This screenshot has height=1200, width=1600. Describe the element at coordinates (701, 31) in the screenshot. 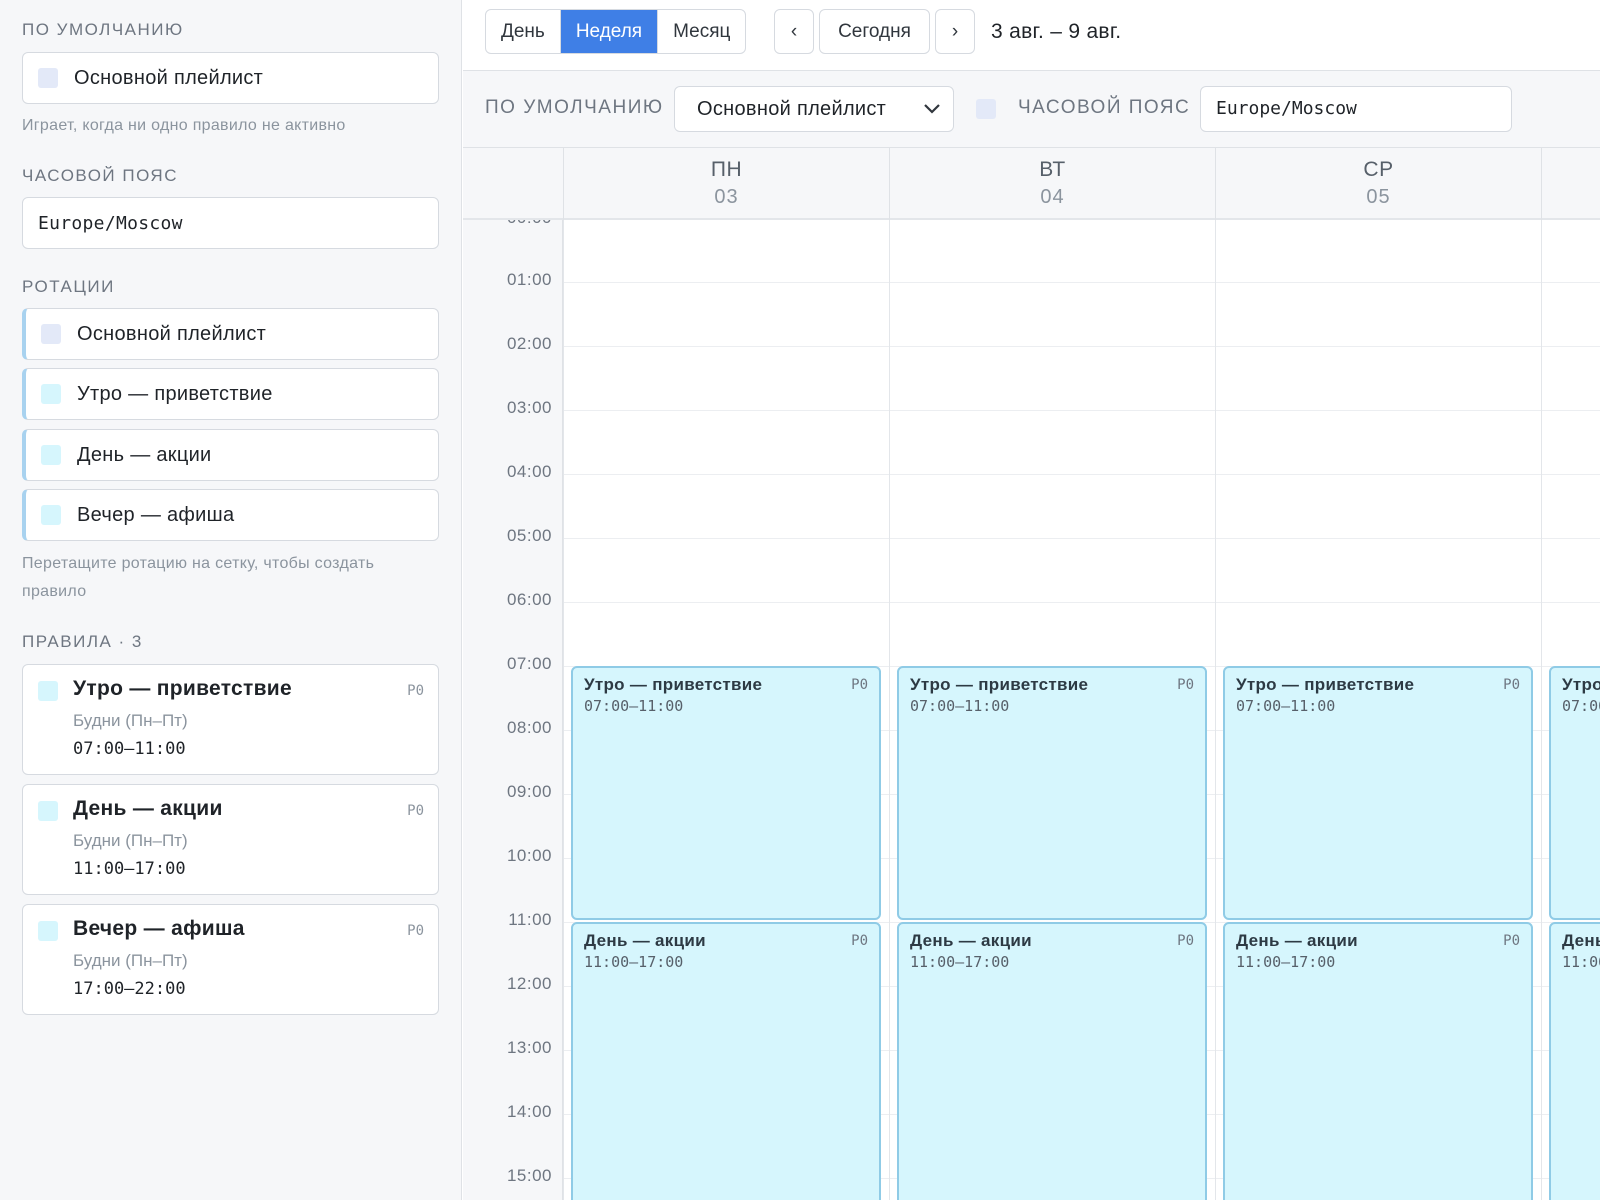

I see `view-month-button: Месяц` at that location.